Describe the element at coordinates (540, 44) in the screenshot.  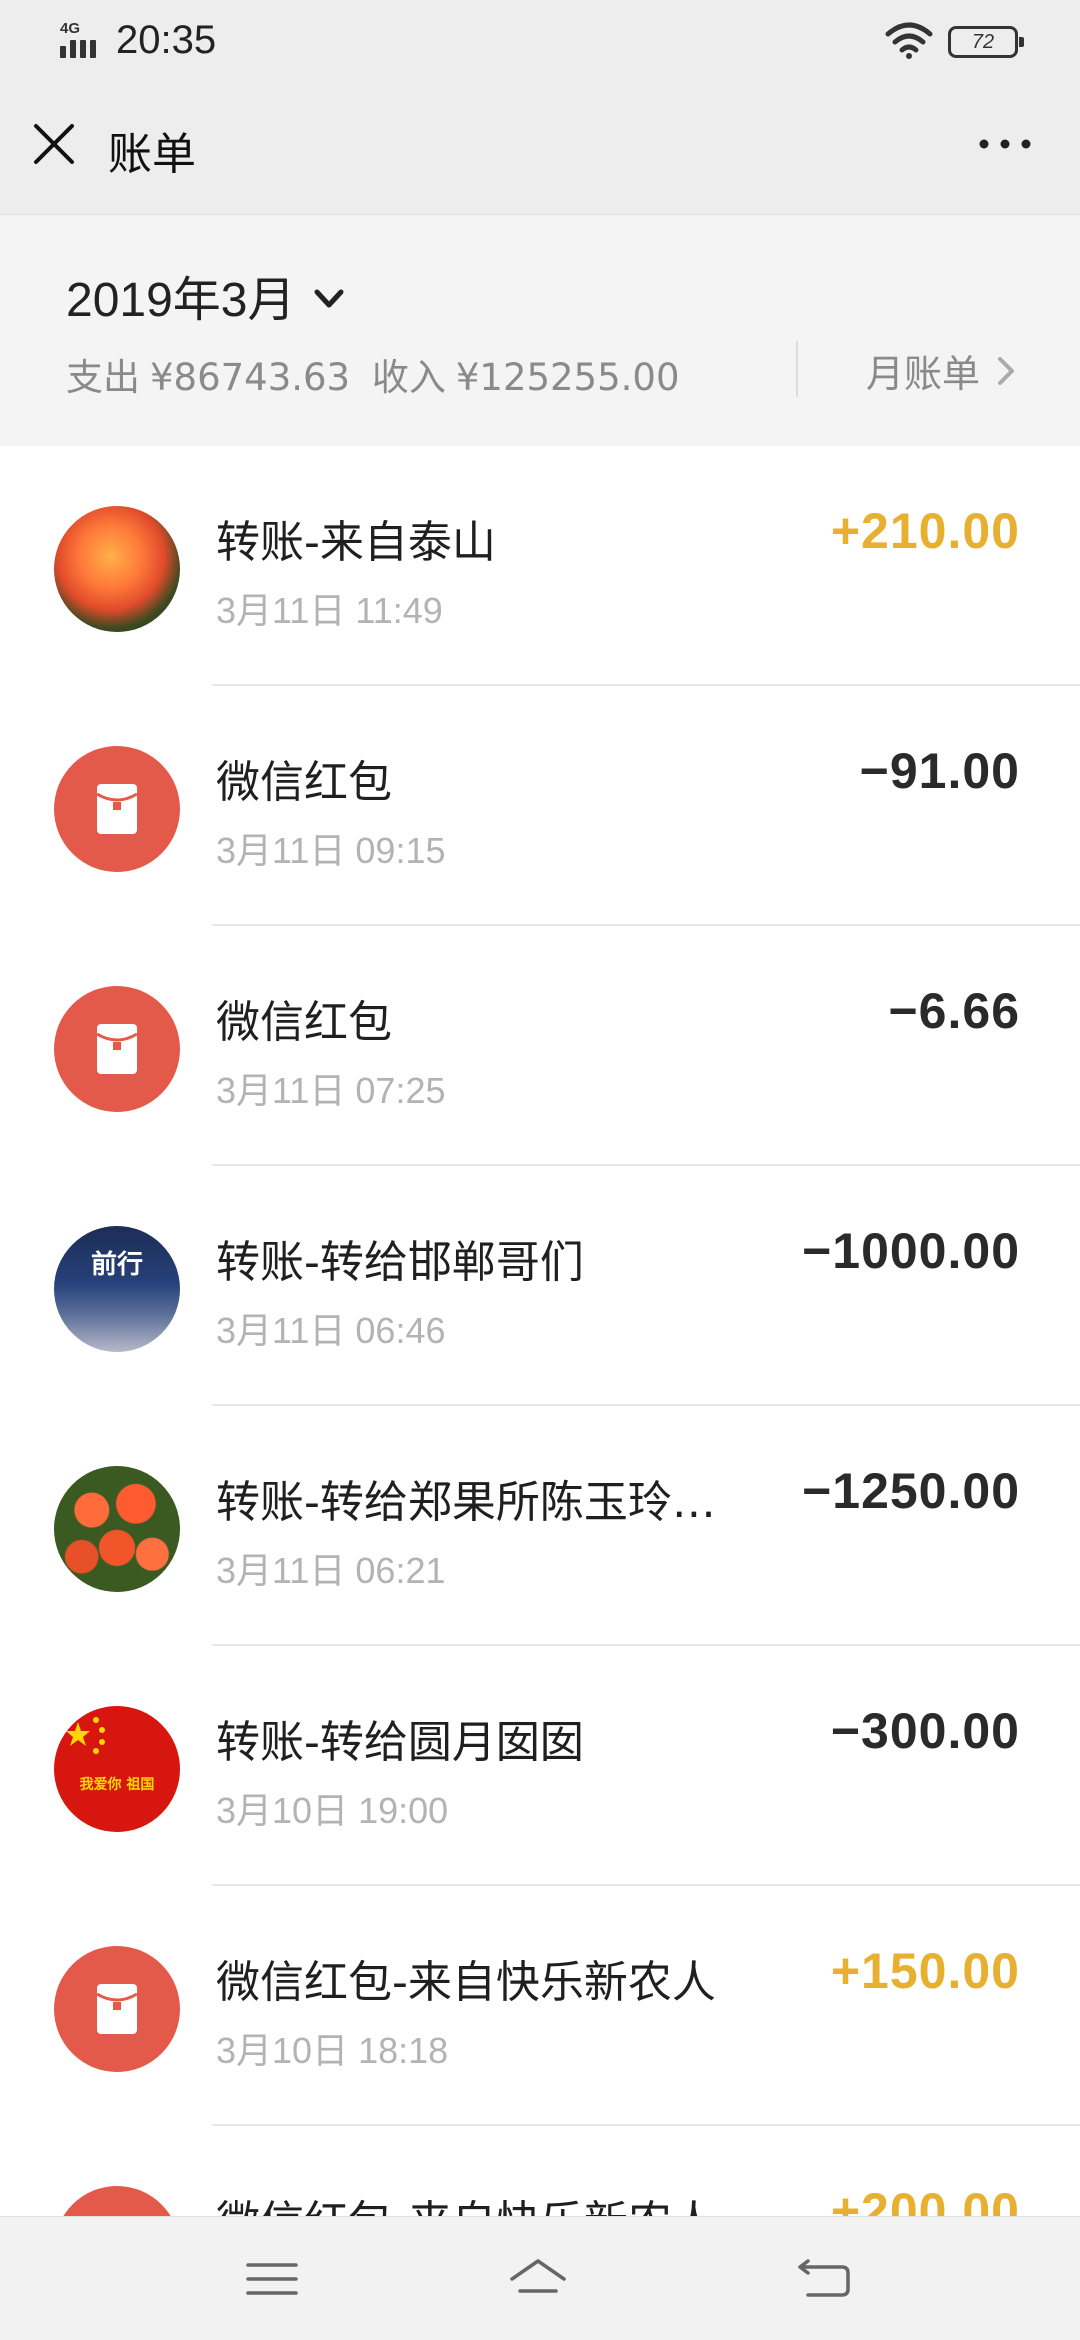
I see `status-bar: 4G 20:35 72` at that location.